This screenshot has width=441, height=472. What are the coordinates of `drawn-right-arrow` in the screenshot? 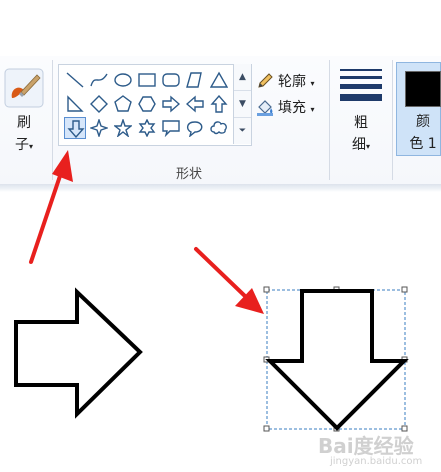 It's located at (78, 353).